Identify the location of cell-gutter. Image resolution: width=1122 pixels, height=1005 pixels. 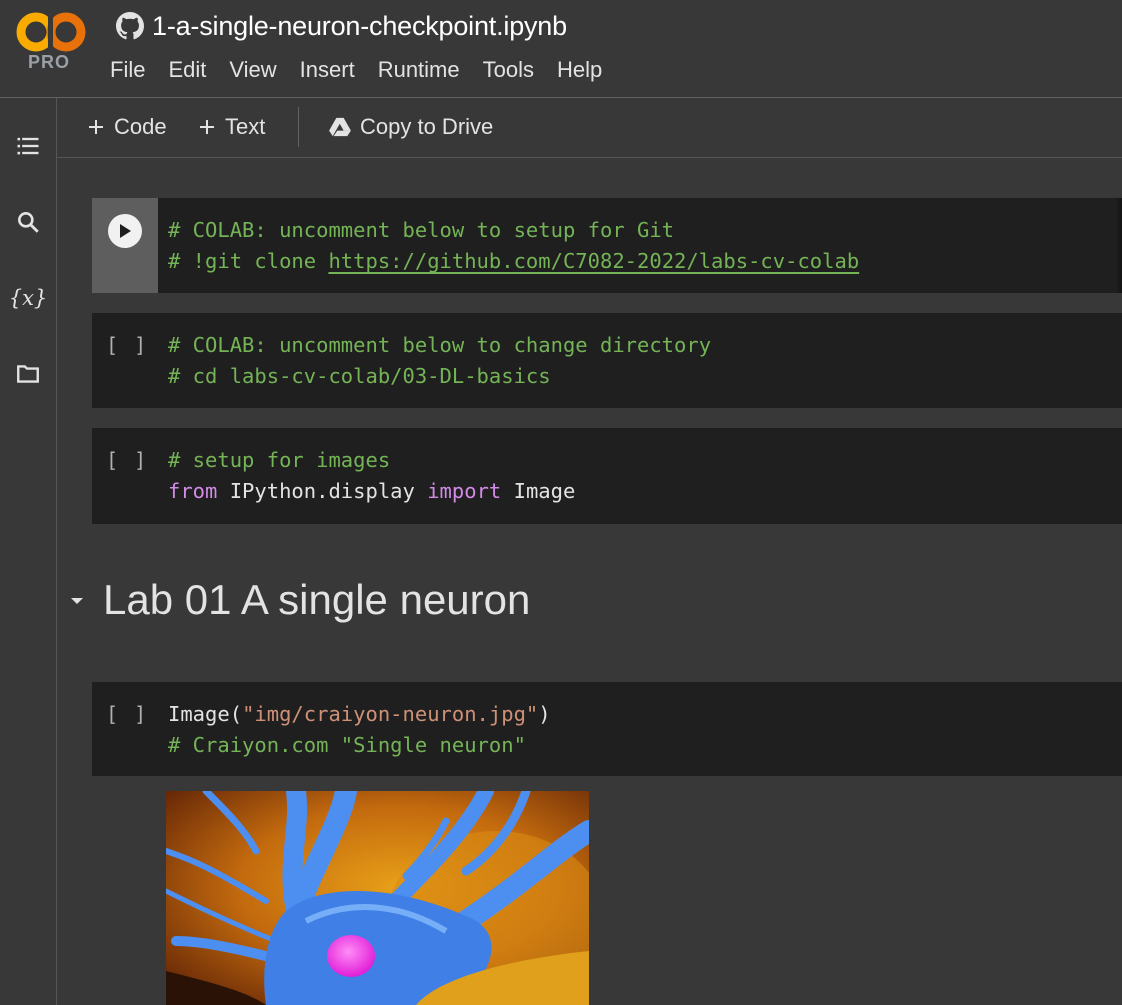
(125, 245).